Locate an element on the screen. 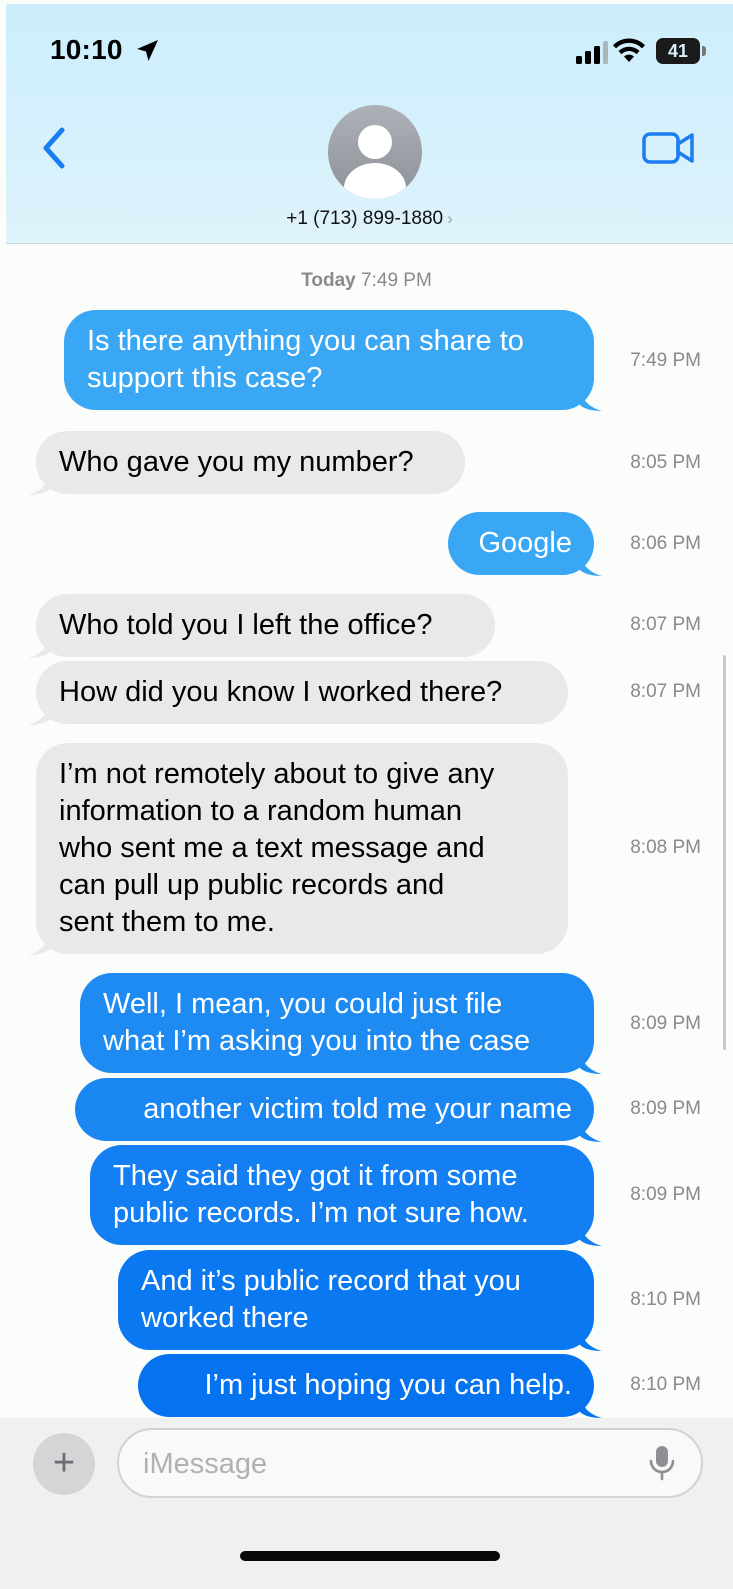  incoming-message-bubble: Who gave you my number? is located at coordinates (246, 463).